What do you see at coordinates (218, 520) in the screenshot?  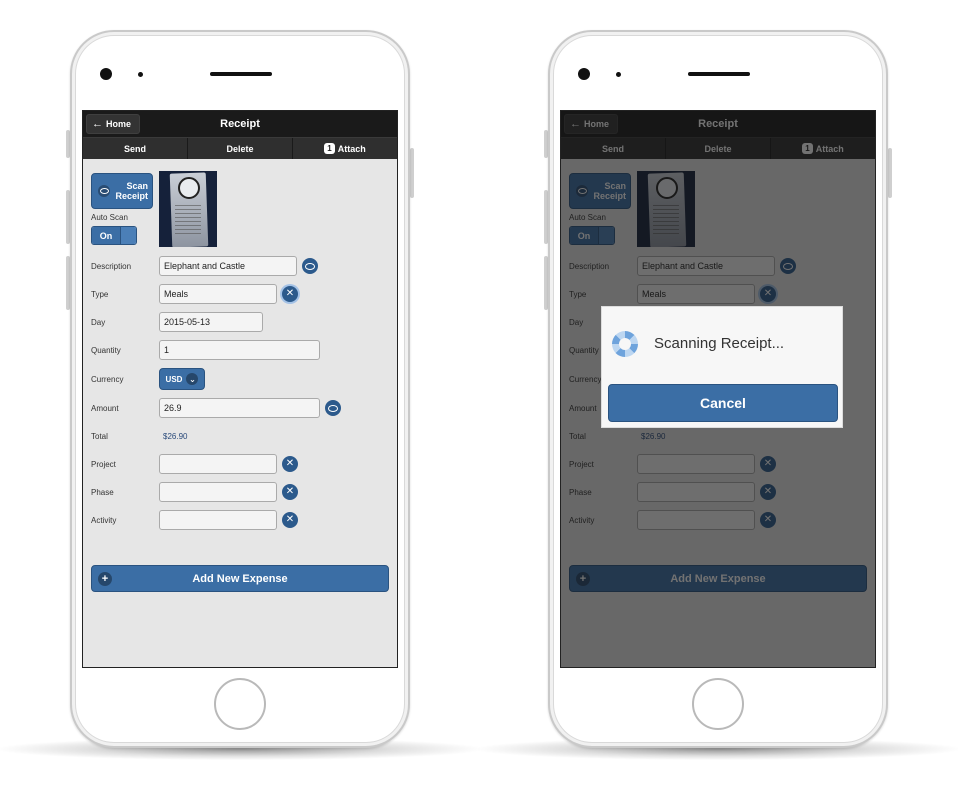 I see `activity-input` at bounding box center [218, 520].